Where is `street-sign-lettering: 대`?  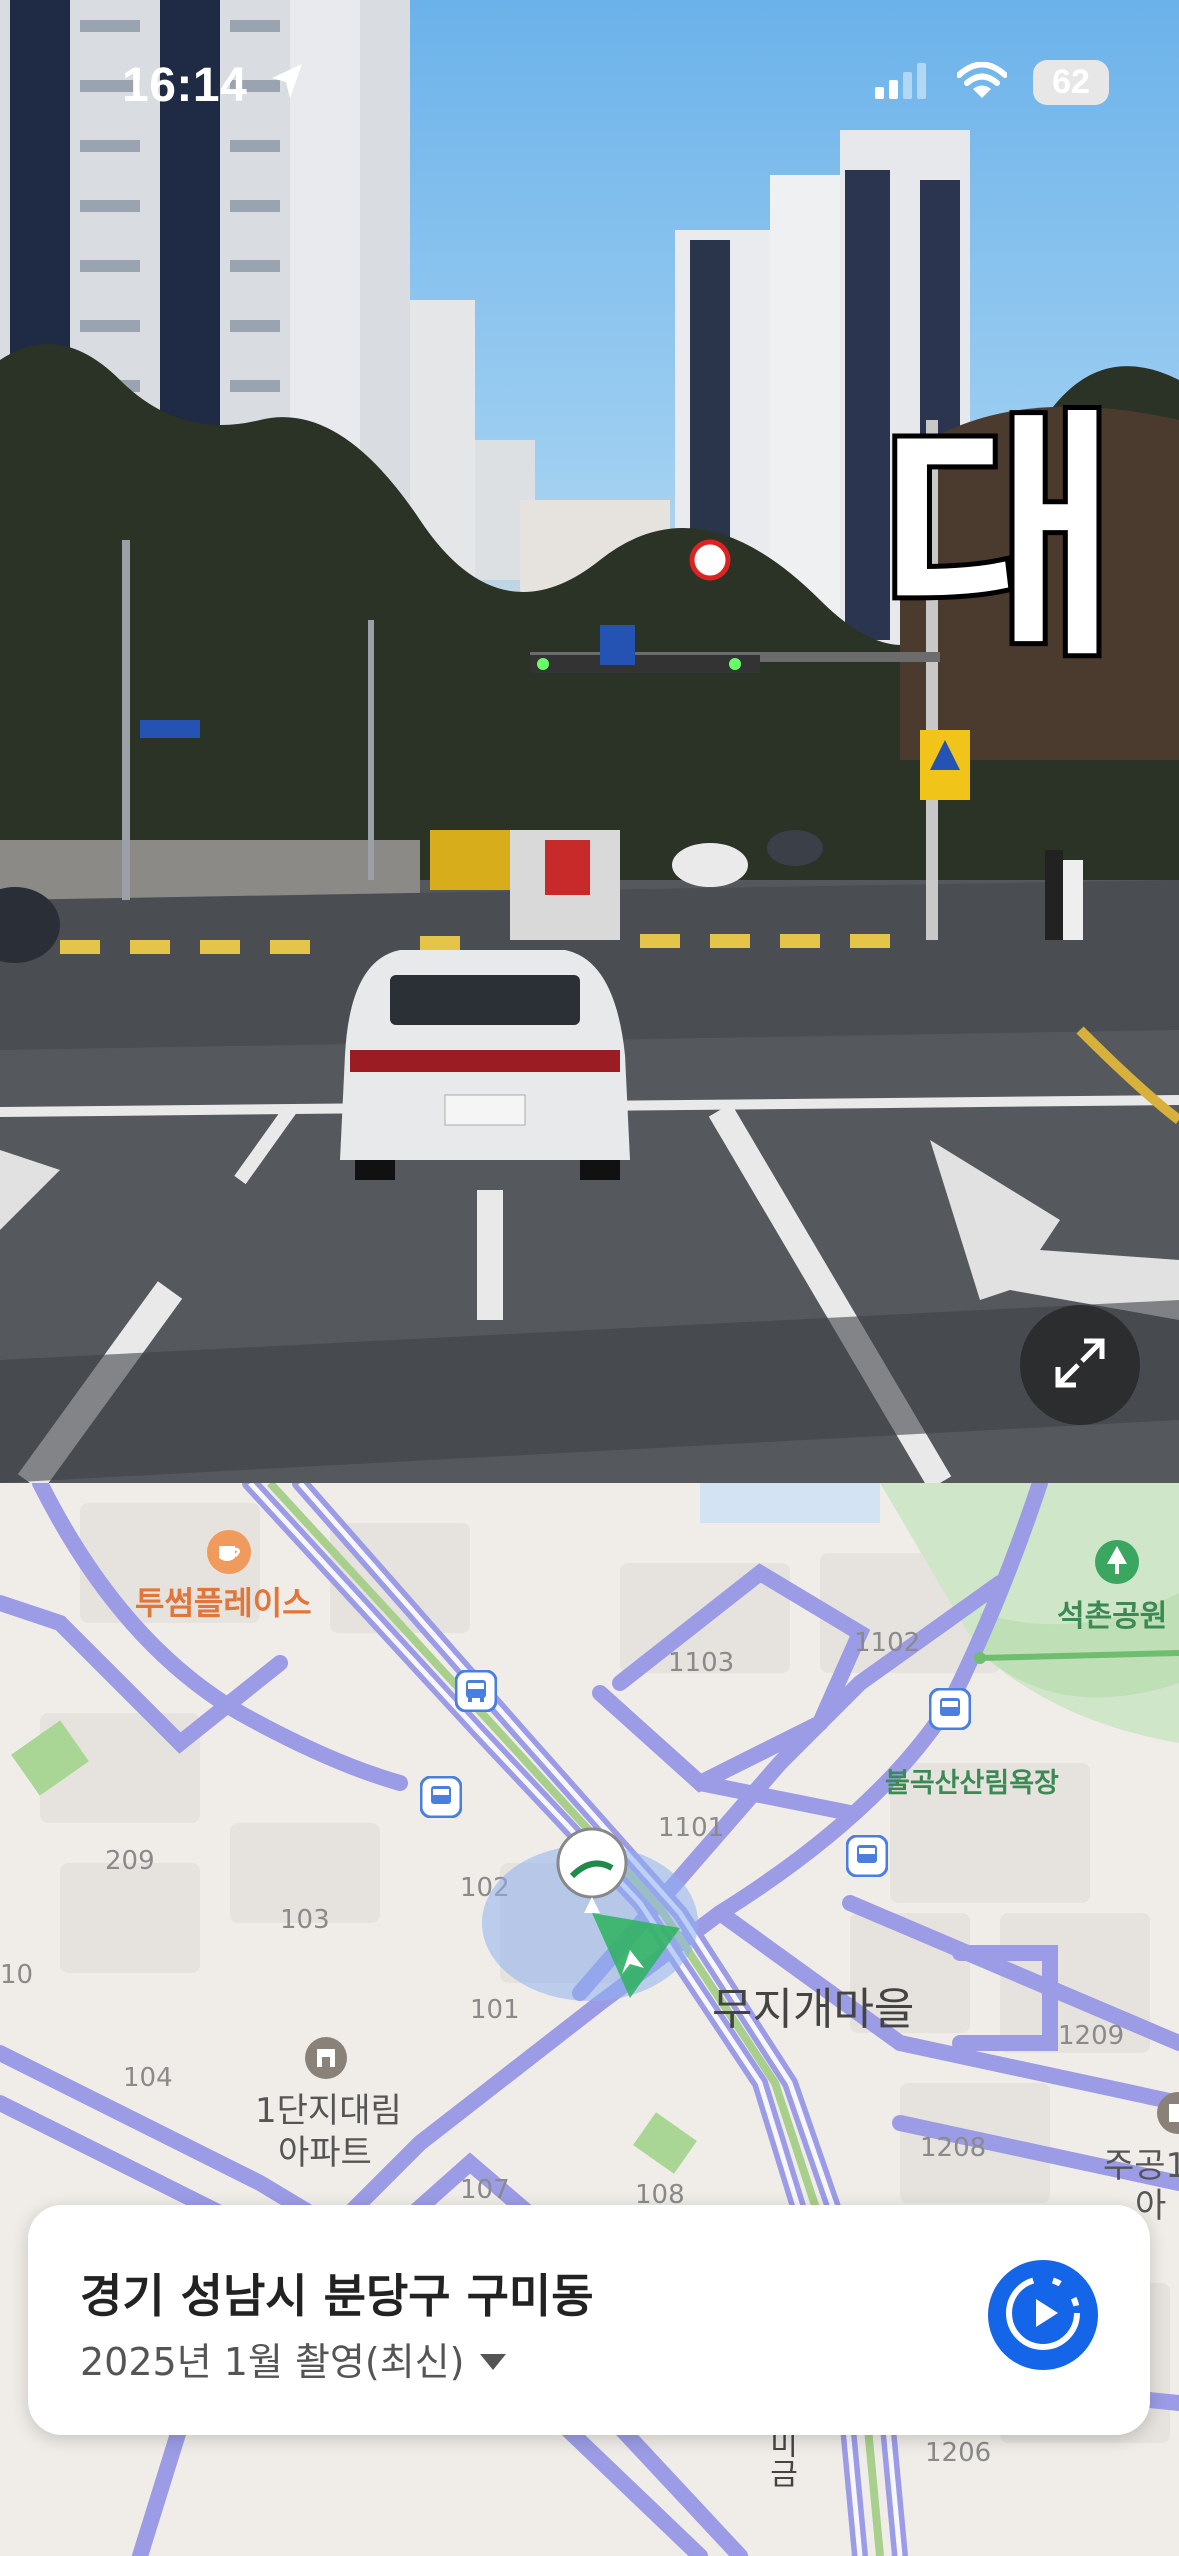 street-sign-lettering: 대 is located at coordinates (999, 540).